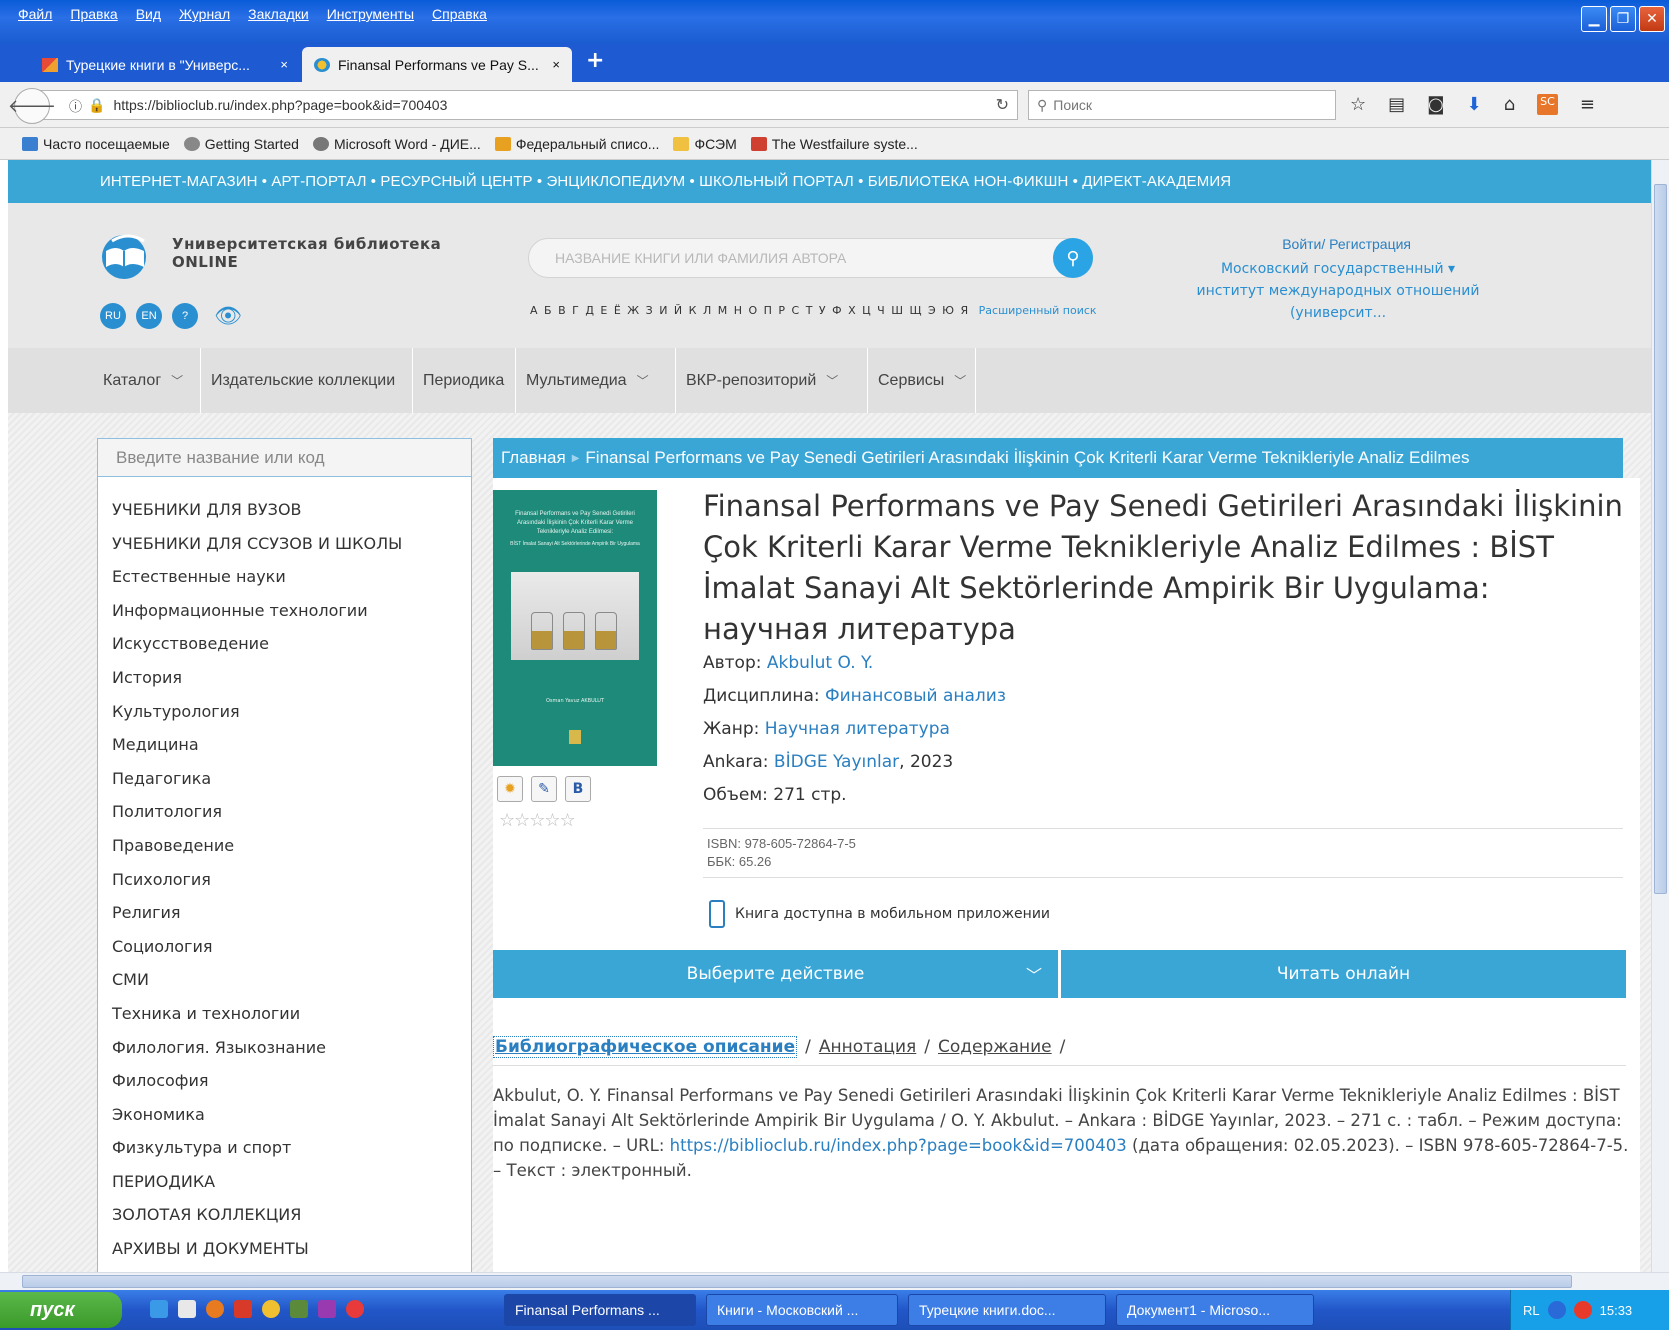 This screenshot has height=1330, width=1669. Describe the element at coordinates (437, 64) in the screenshot. I see `tab-current: Finansal Performans ve Pay S... ×` at that location.